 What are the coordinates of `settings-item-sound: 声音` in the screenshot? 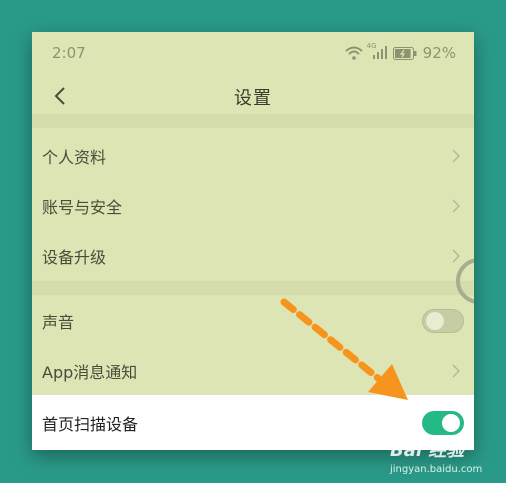 It's located at (253, 321).